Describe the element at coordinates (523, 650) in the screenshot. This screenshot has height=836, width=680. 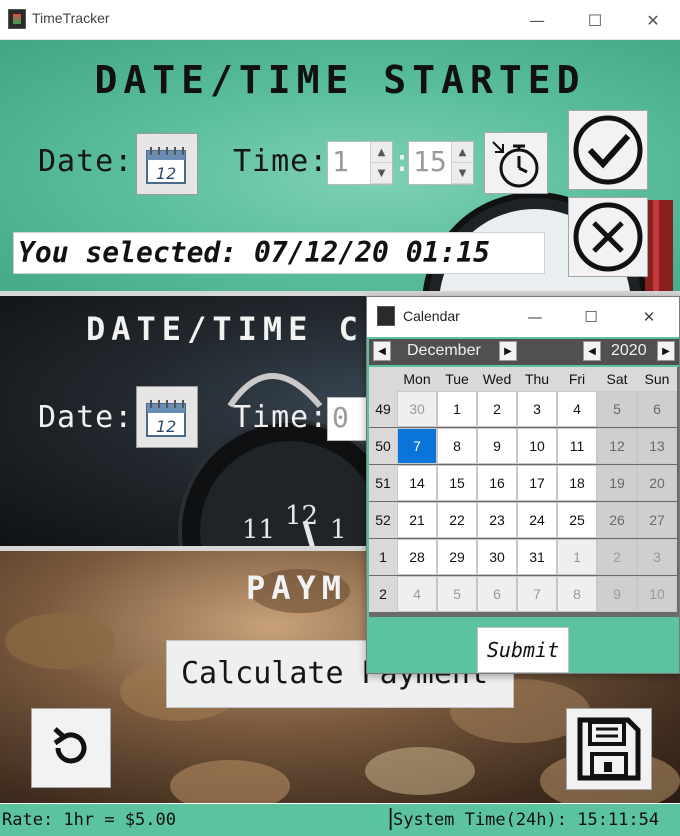
I see `submit-date-button: Submit` at that location.